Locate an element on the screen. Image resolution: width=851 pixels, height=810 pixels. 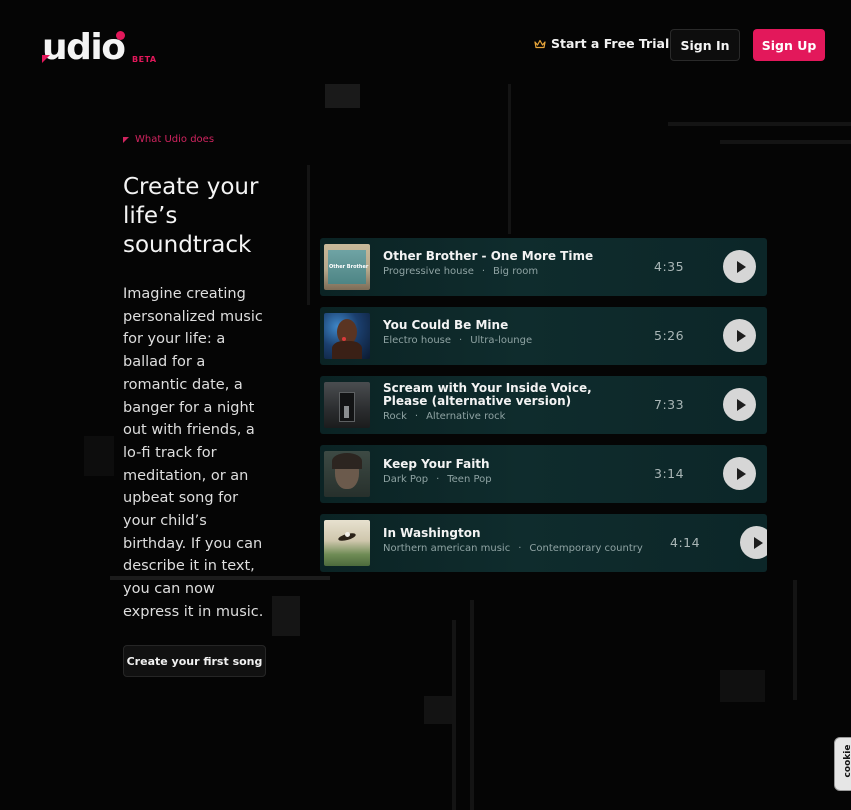
track-title: Other Brother - One More Time is located at coordinates (508, 256).